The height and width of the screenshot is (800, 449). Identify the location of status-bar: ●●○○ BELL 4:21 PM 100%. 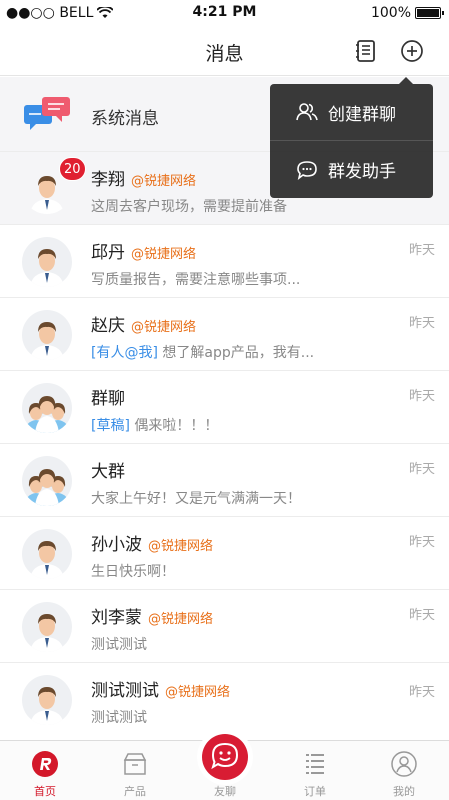
(224, 13).